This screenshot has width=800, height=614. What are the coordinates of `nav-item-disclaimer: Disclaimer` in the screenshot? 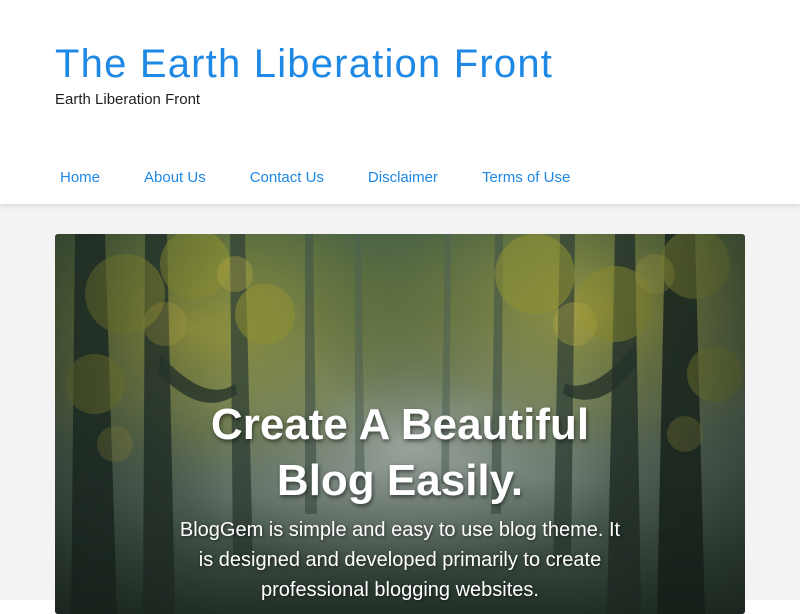 It's located at (403, 178).